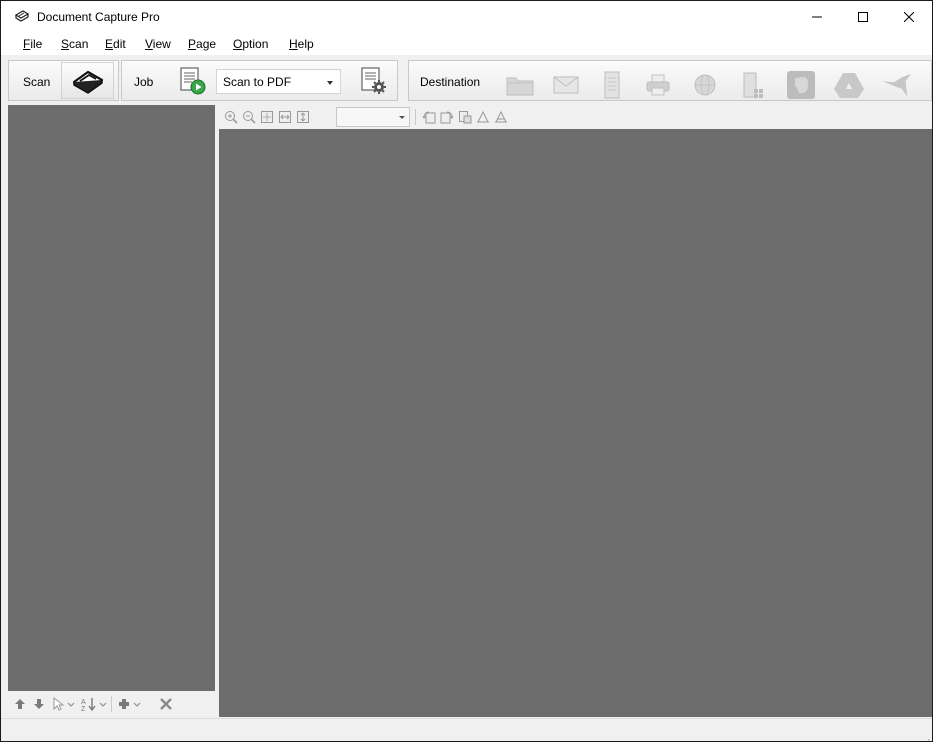 This screenshot has height=742, width=933. Describe the element at coordinates (250, 44) in the screenshot. I see `menu-option: Option` at that location.